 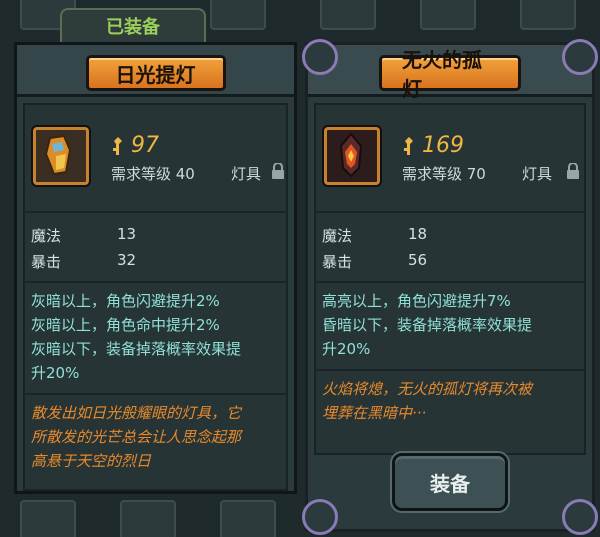 I want to click on lore-line: 高悬于天空的烈日, so click(x=91, y=461).